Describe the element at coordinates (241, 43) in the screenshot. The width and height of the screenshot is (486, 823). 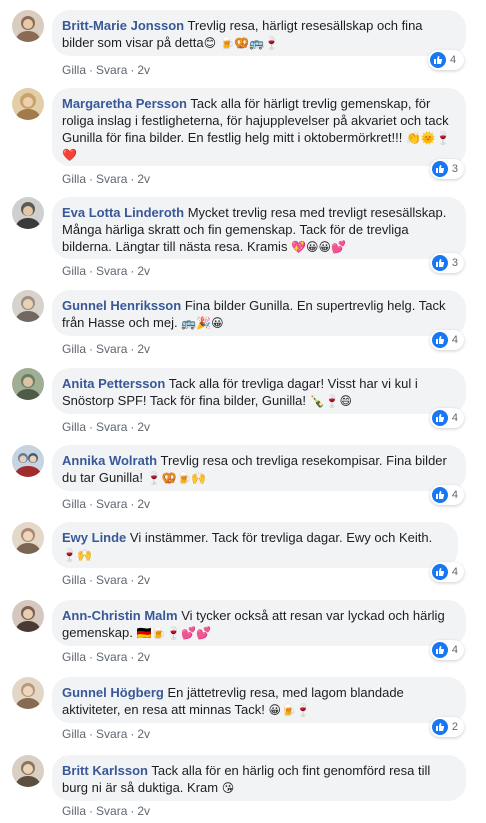
I see `comment-emojis: 😊 🍺🥨🚌🍷` at that location.